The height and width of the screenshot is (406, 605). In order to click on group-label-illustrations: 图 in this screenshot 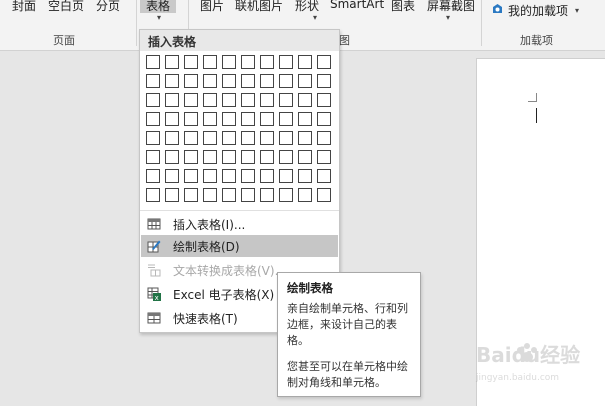, I will do `click(344, 40)`.